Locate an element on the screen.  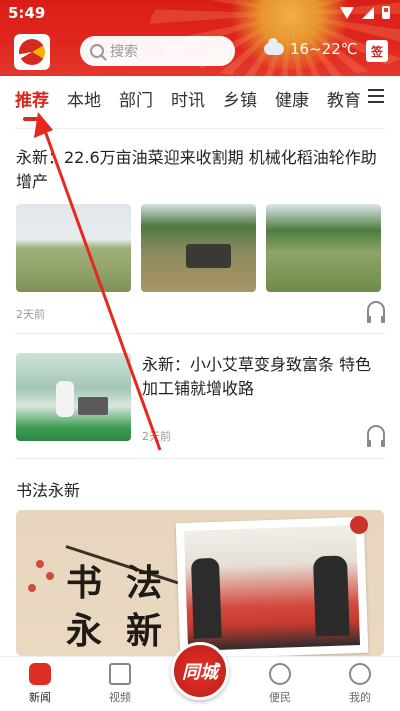
seal-decoration is located at coordinates (359, 525).